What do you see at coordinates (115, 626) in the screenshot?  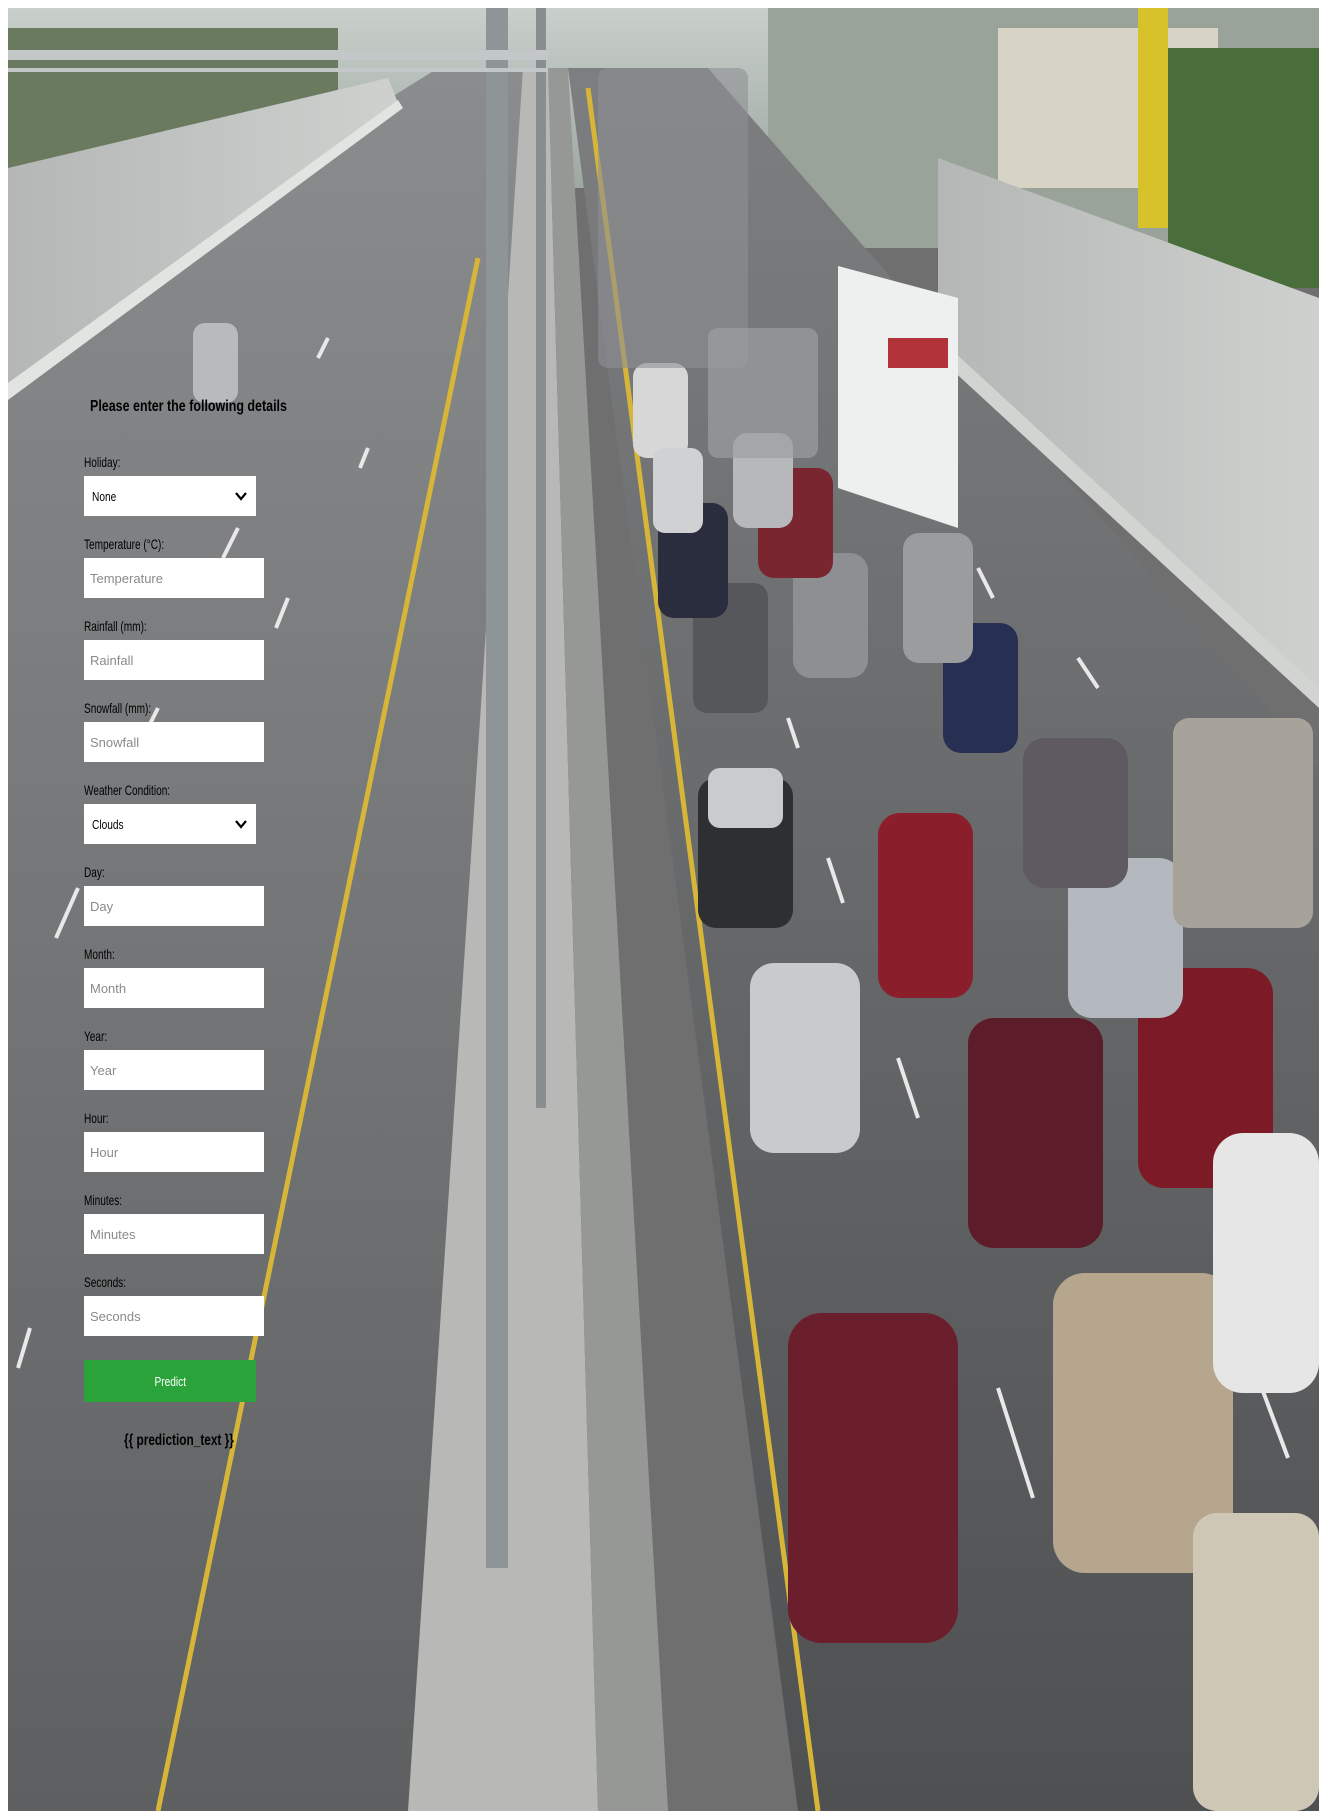 I see `rainfall-label: Rainfall (mm):` at bounding box center [115, 626].